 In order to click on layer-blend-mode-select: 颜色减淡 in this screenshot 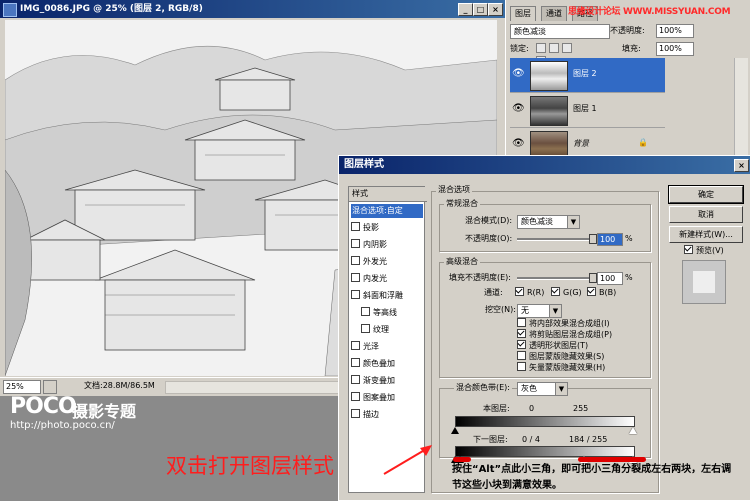, I will do `click(560, 31)`.